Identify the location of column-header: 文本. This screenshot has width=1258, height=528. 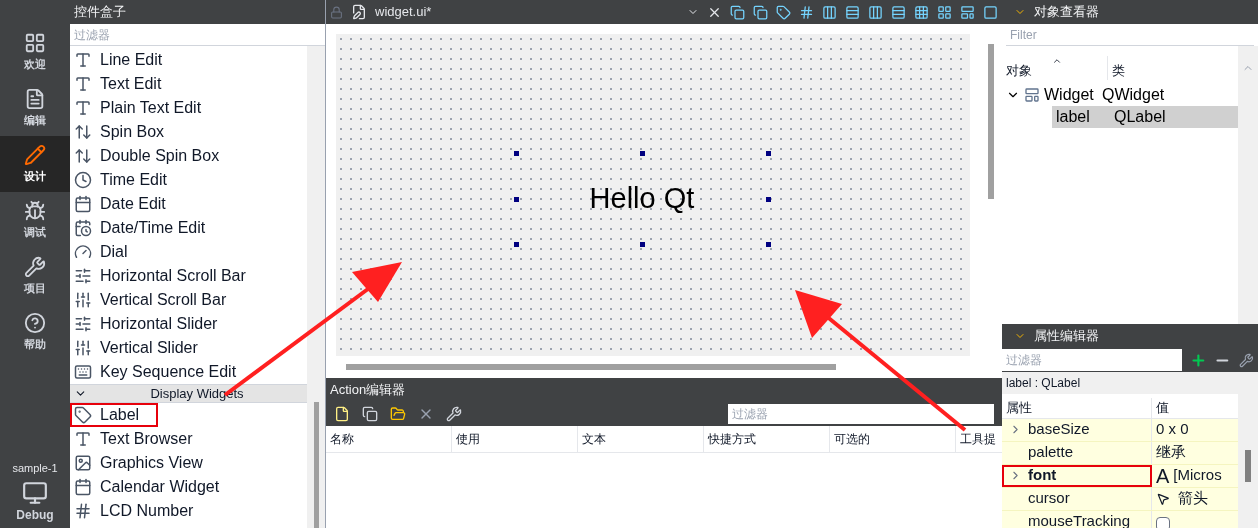
(641, 439).